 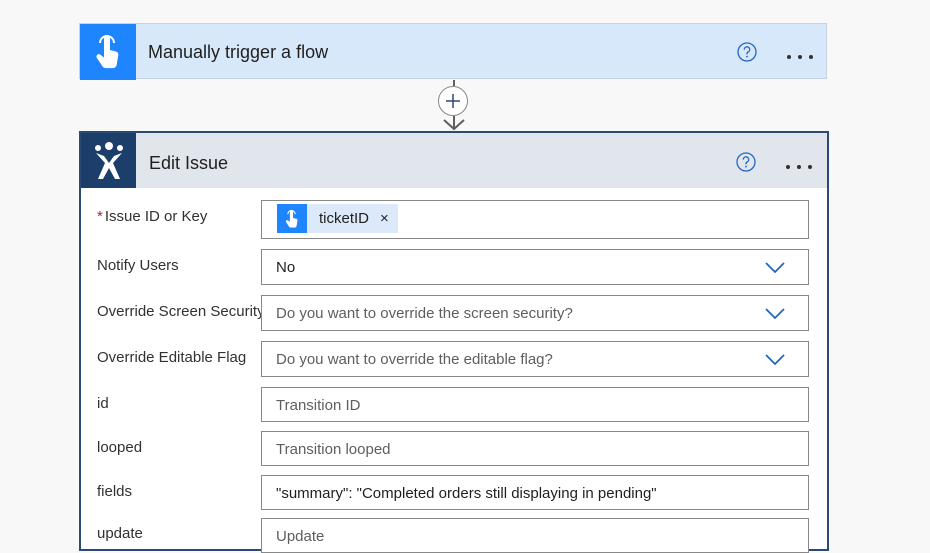 What do you see at coordinates (333, 449) in the screenshot?
I see `transition-looped-placeholder: Transition looped` at bounding box center [333, 449].